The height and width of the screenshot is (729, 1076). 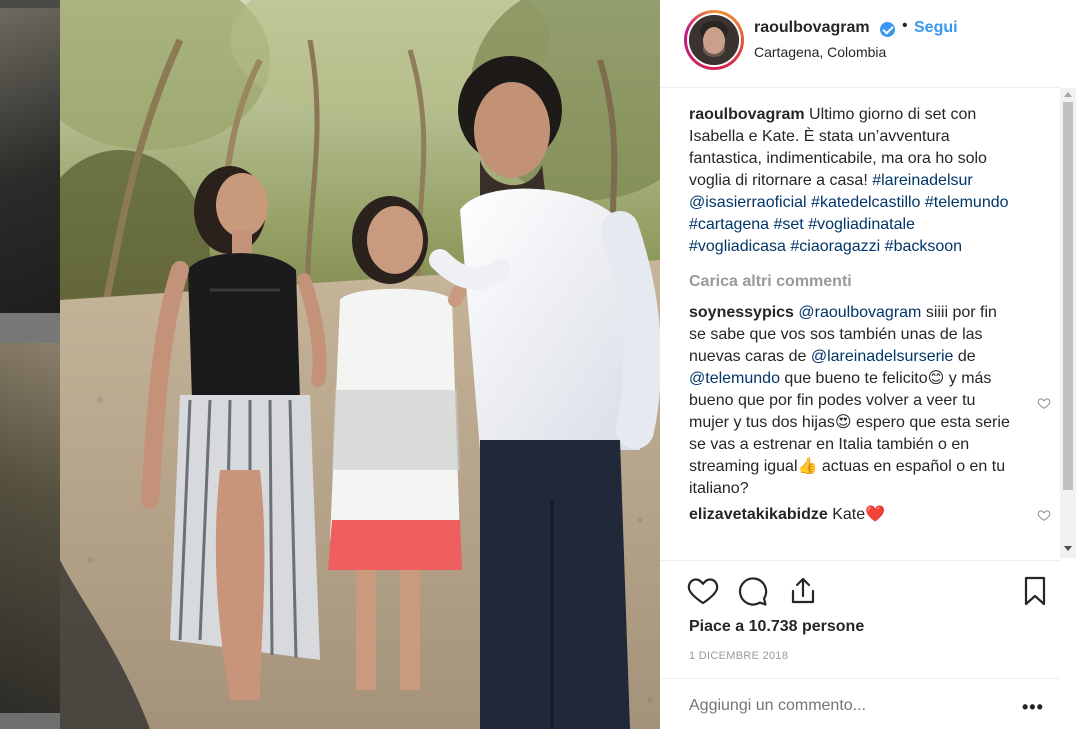 I want to click on comment-mention: @raoulbovagram, so click(x=859, y=312).